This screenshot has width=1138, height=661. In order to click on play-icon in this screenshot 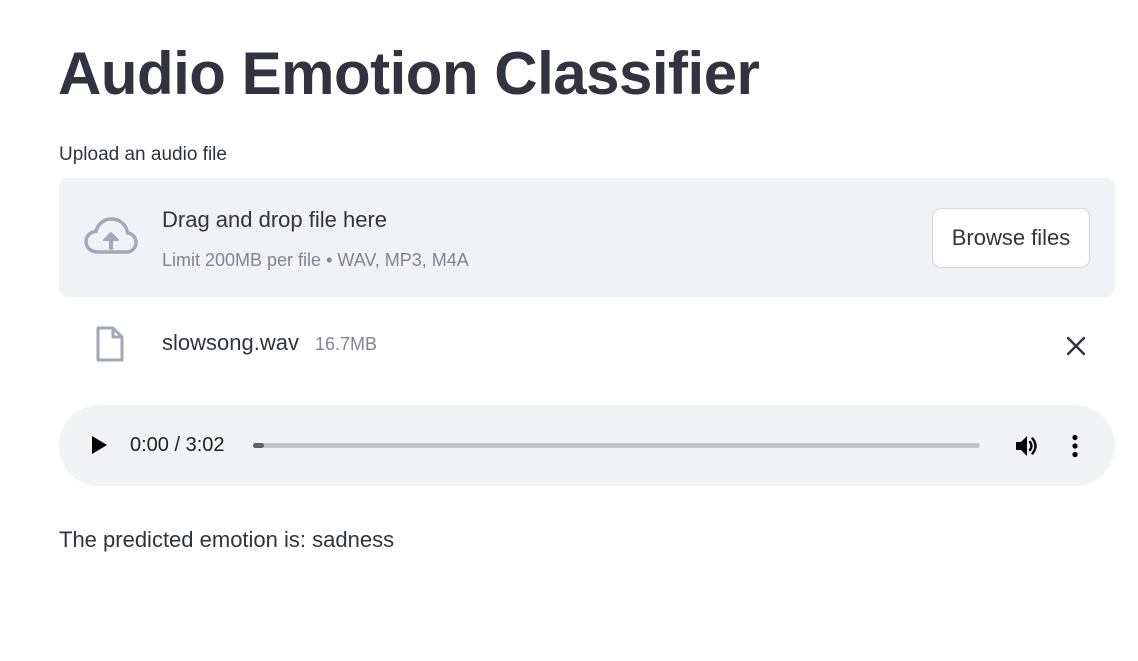, I will do `click(99, 445)`.